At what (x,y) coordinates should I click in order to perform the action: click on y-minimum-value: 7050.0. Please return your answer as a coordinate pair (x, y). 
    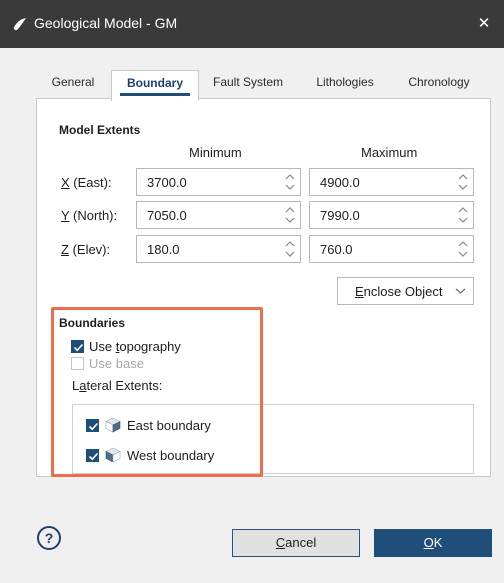
    Looking at the image, I should click on (167, 215).